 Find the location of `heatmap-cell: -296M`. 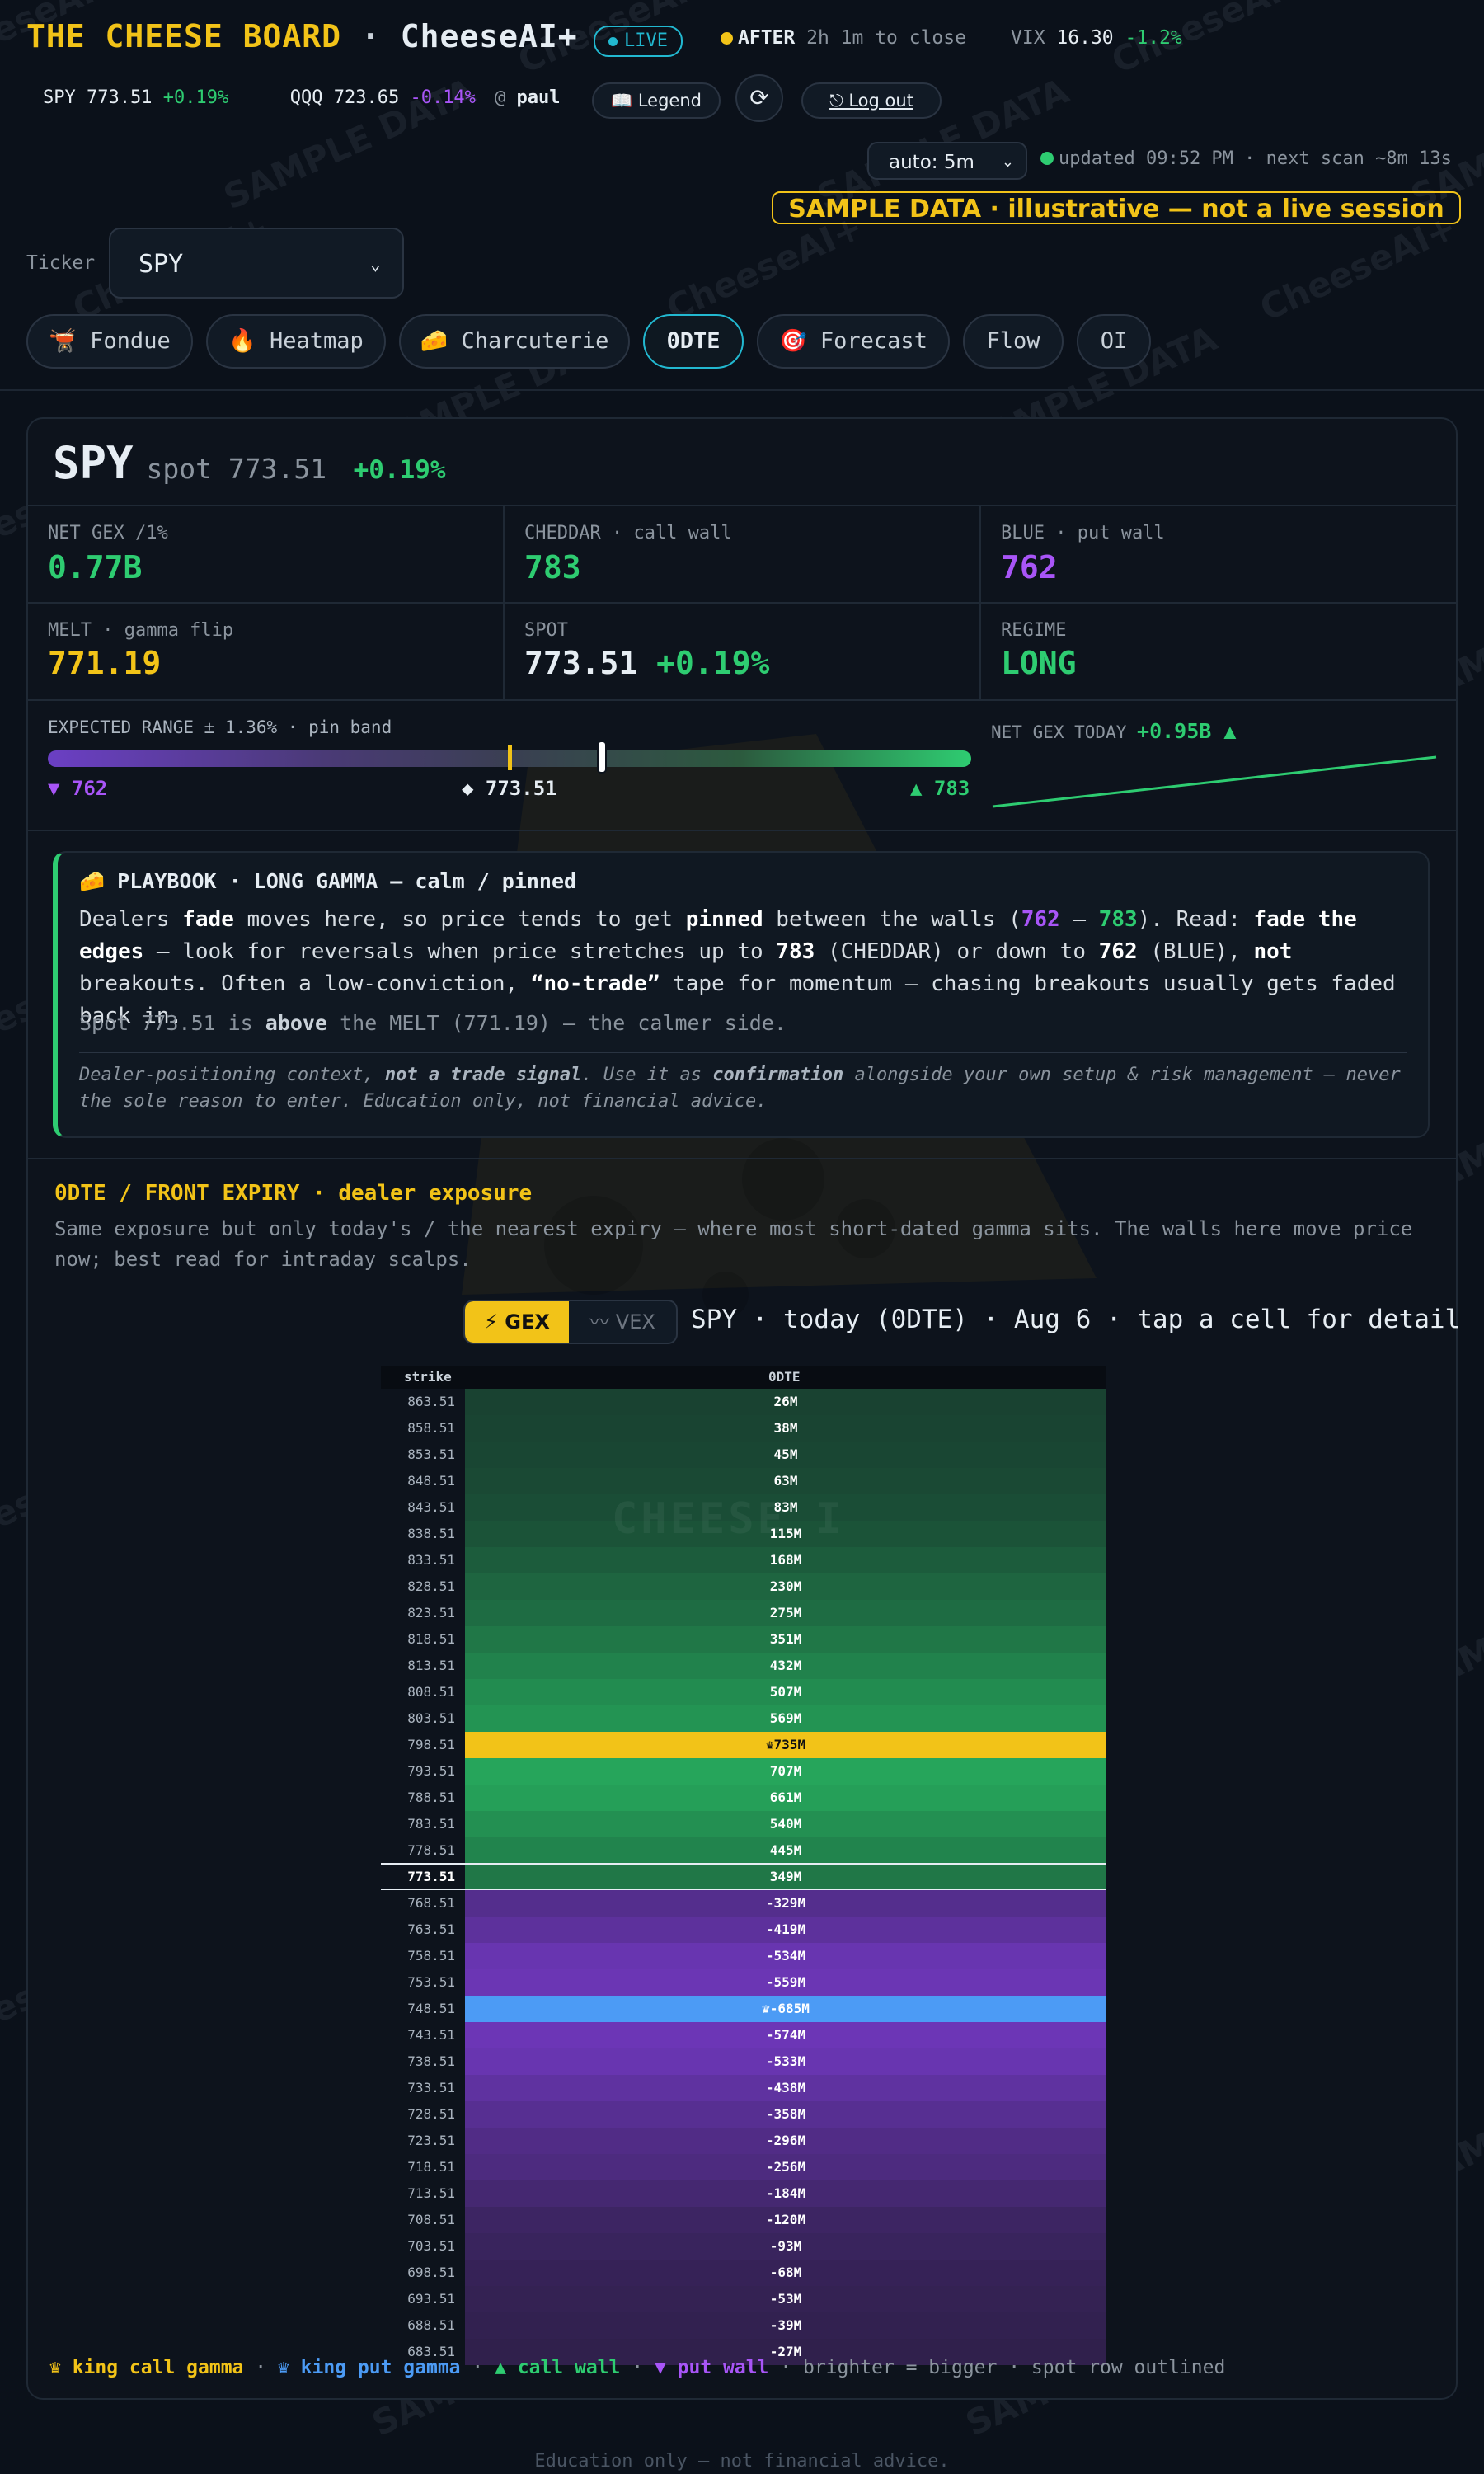

heatmap-cell: -296M is located at coordinates (785, 2141).